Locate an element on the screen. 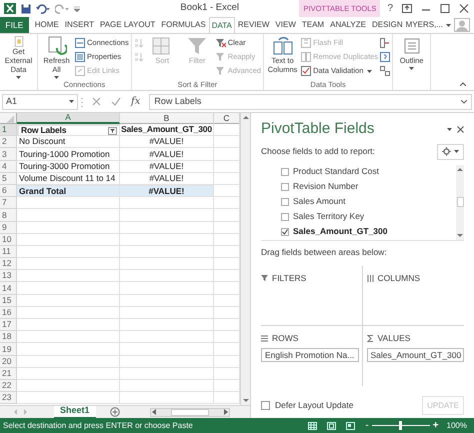 This screenshot has width=474, height=433. field-list-scrollbar is located at coordinates (460, 202).